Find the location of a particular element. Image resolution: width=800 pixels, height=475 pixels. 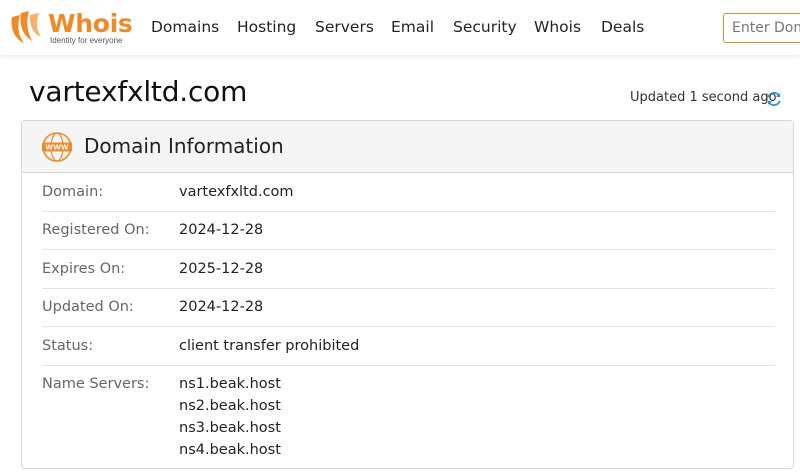

nav-deals: Deals is located at coordinates (622, 27).